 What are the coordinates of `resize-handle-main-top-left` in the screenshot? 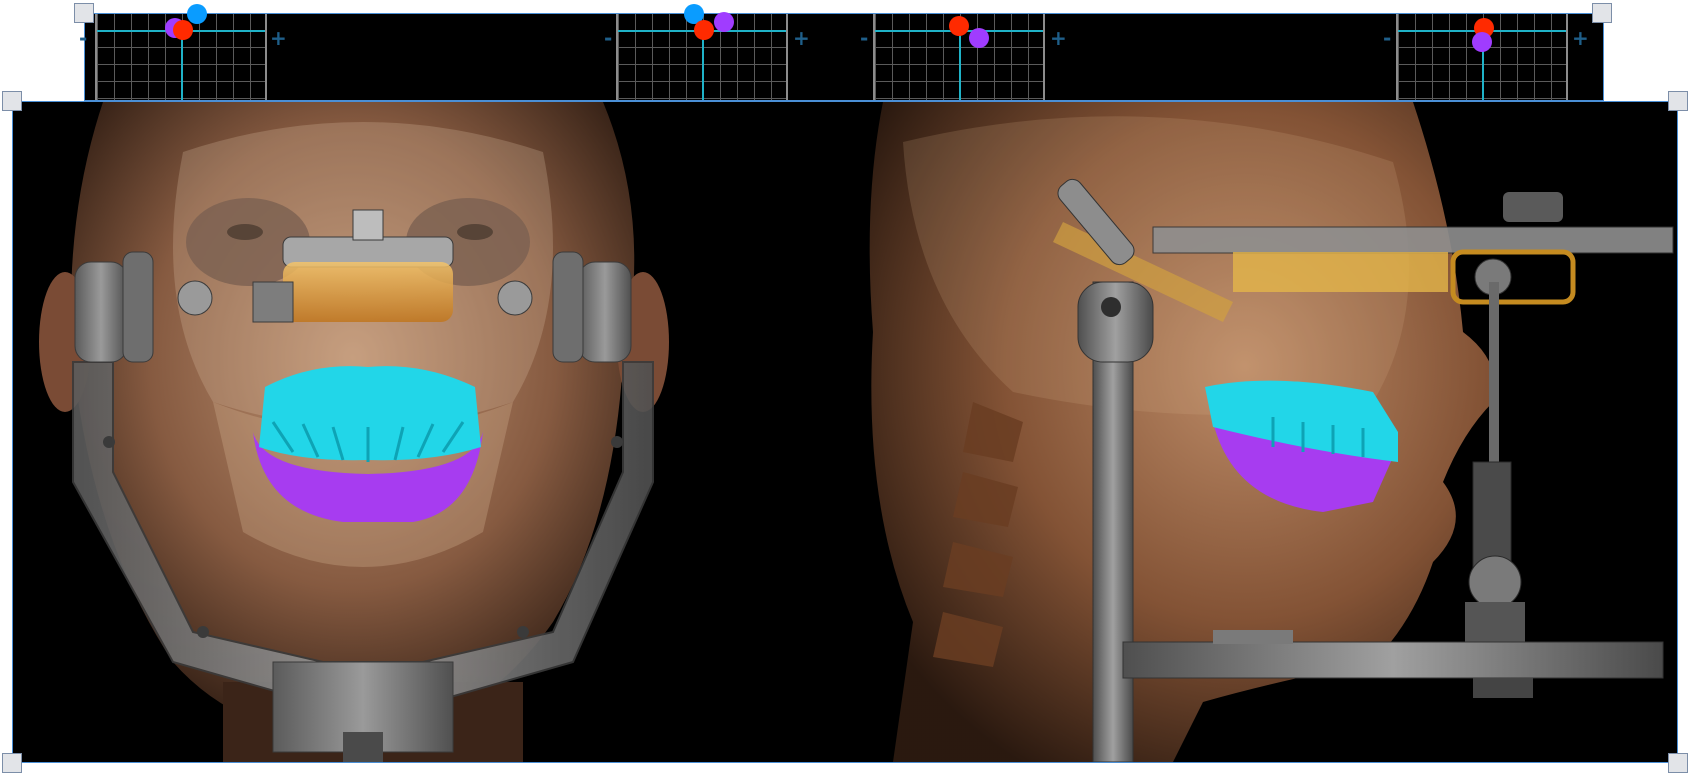 It's located at (12, 101).